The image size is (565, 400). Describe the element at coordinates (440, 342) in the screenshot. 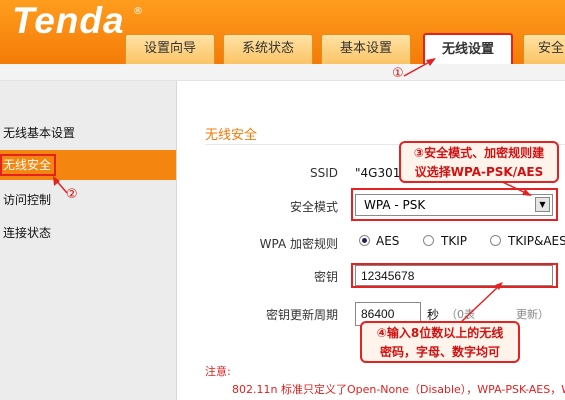

I see `callout-step-4: ④输入8位数以上的无线 密码，字母、数字均可` at that location.